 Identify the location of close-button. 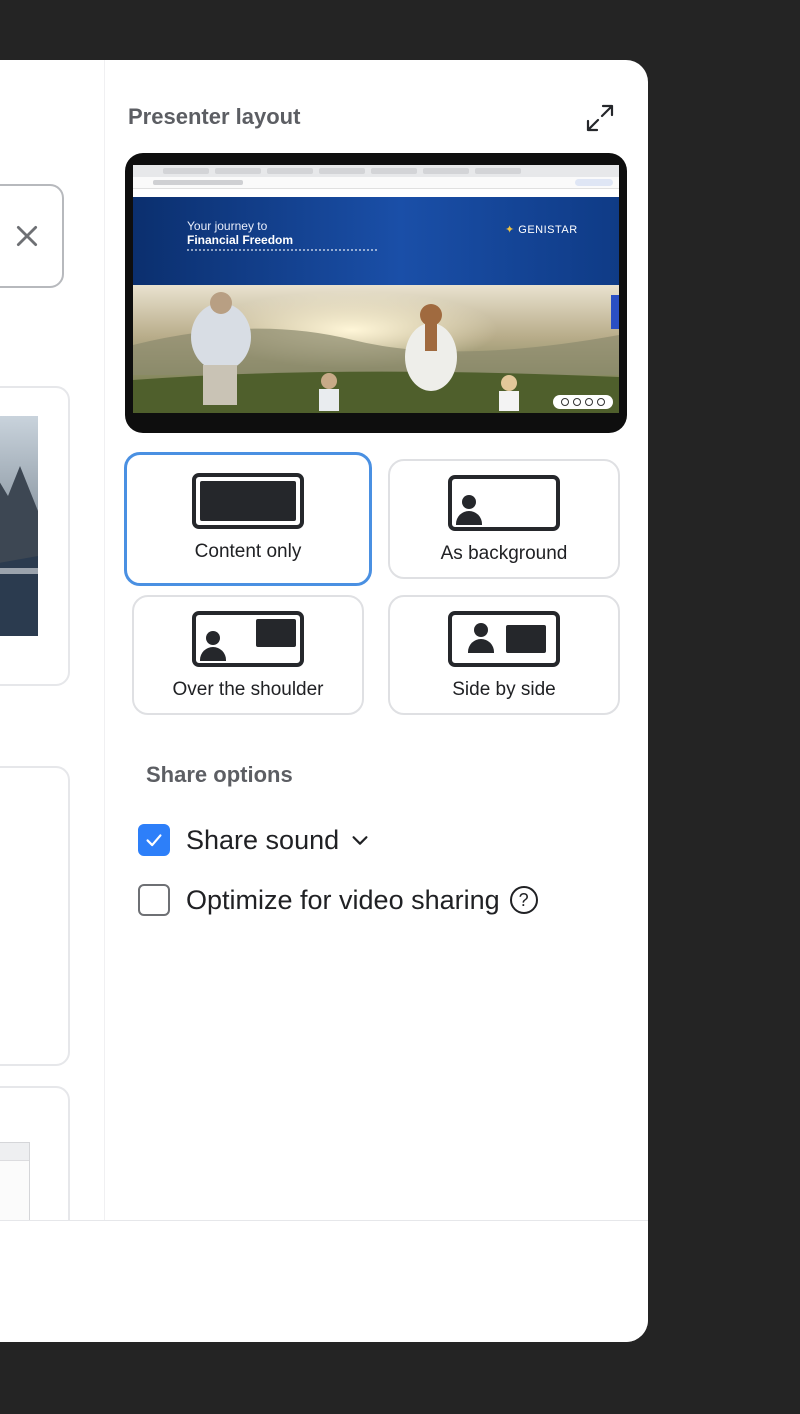
(32, 236).